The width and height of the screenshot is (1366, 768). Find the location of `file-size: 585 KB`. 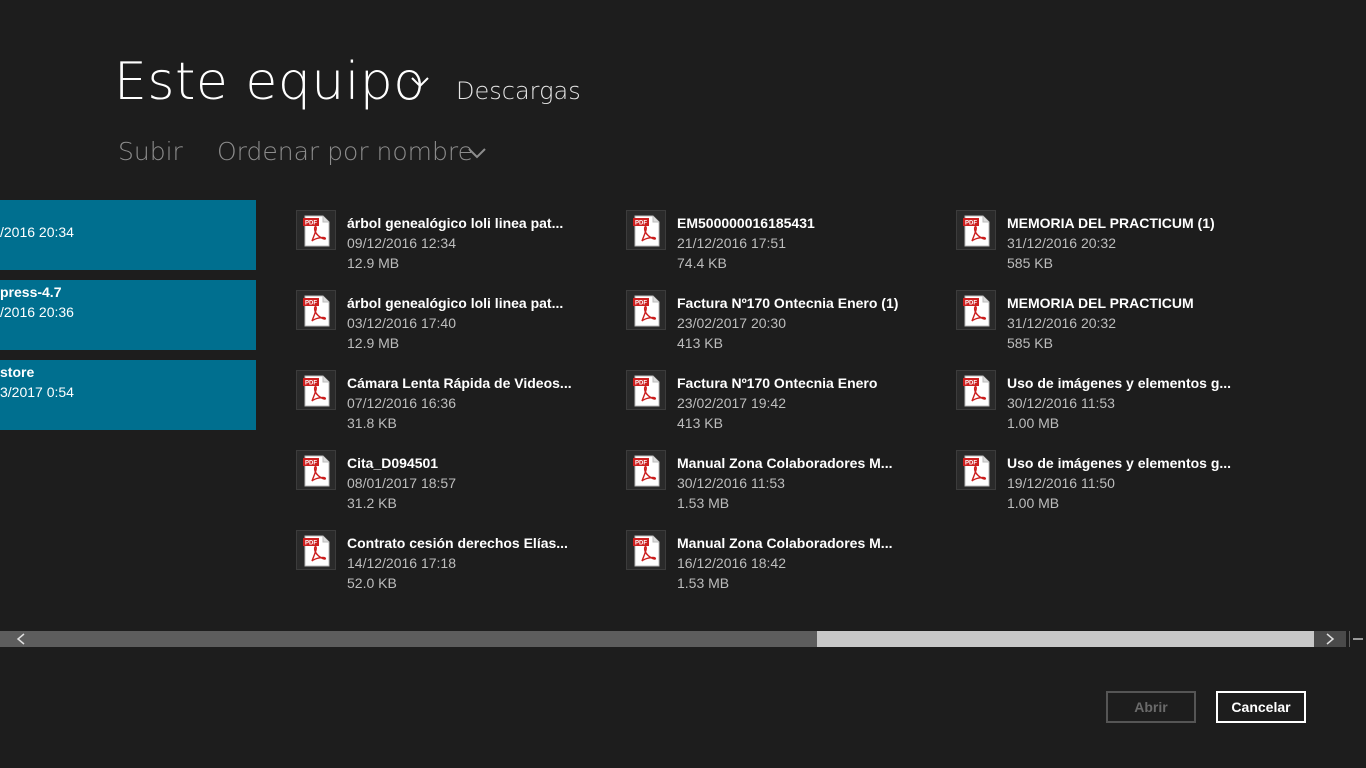

file-size: 585 KB is located at coordinates (1030, 343).